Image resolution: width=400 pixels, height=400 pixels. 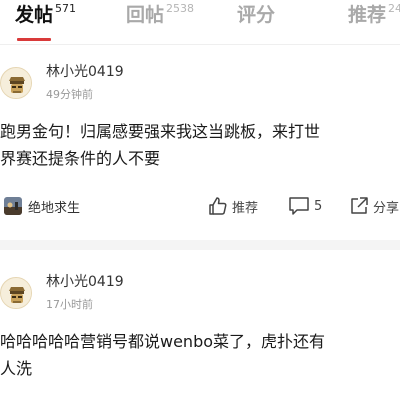 I want to click on comment-count: 5, so click(x=318, y=206).